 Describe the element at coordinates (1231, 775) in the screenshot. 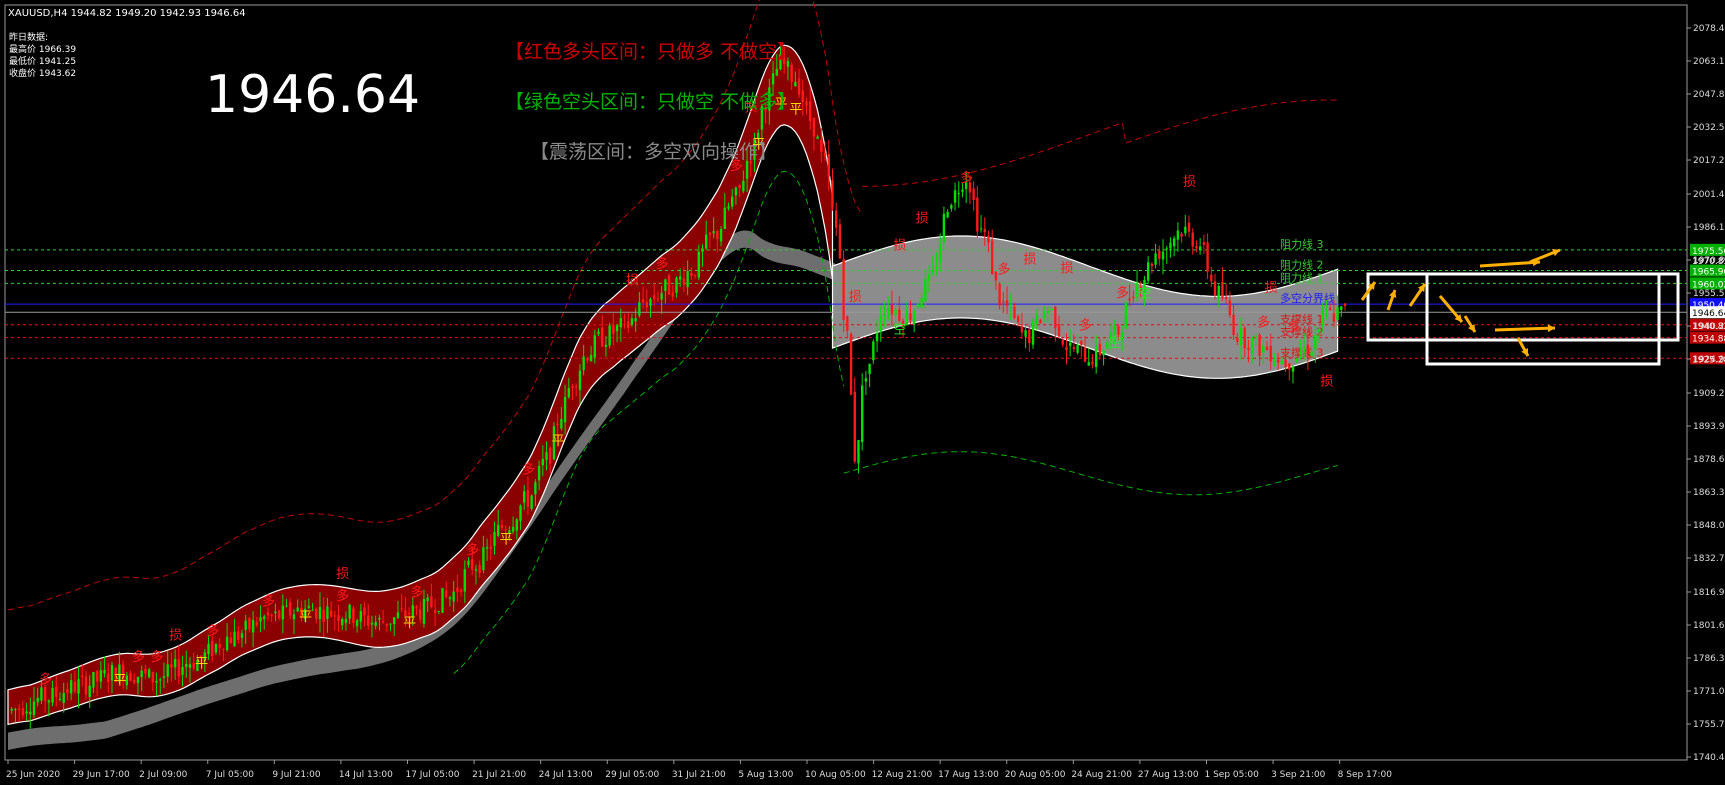

I see `x-tick-label: 1 Sep 05:00` at that location.